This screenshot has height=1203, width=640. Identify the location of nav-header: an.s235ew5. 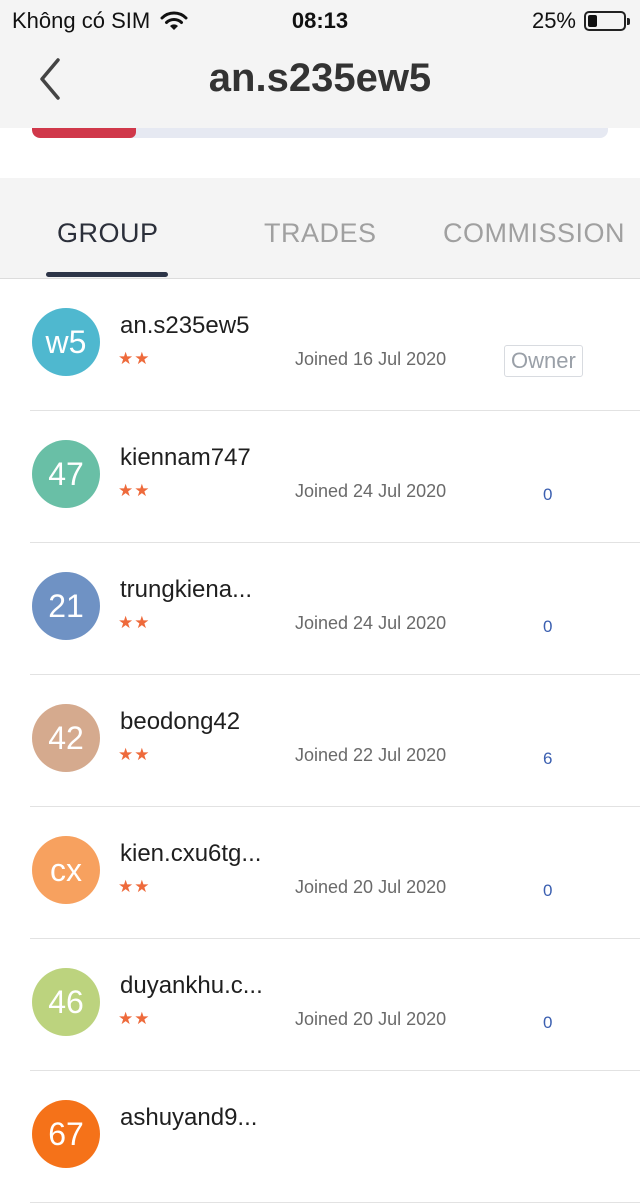
(320, 84).